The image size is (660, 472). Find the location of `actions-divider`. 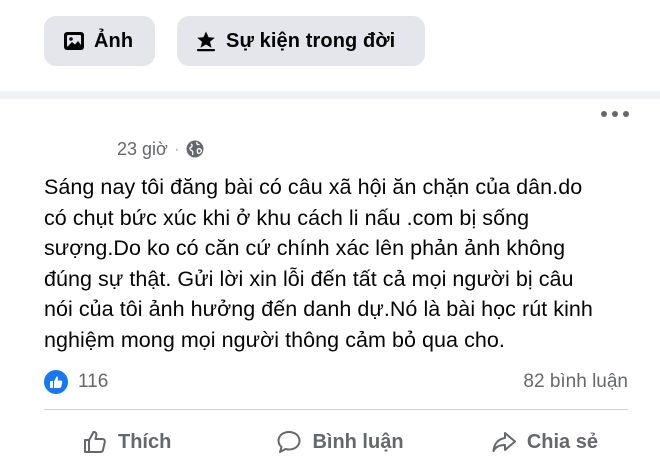

actions-divider is located at coordinates (336, 409).